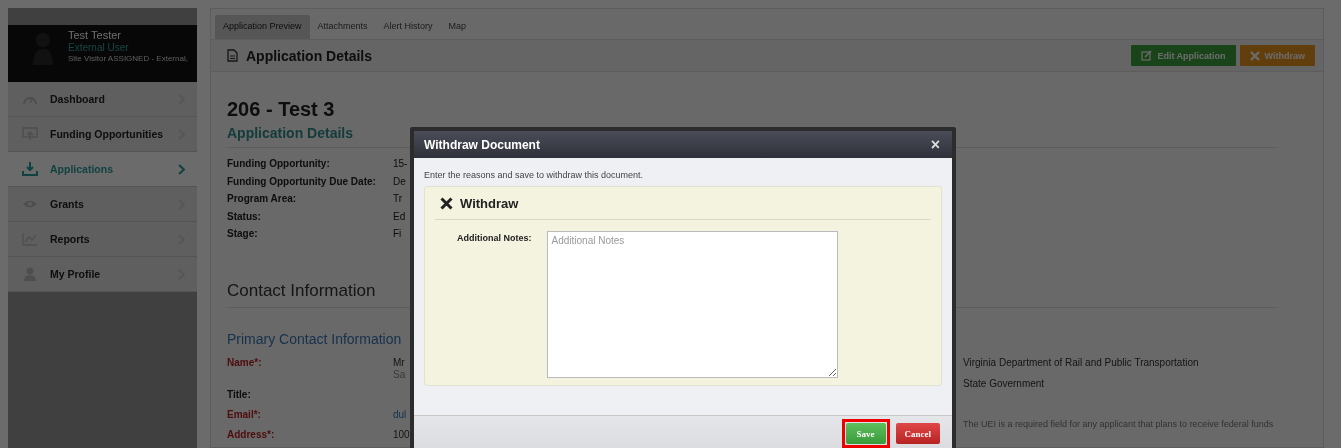 Image resolution: width=1341 pixels, height=448 pixels. What do you see at coordinates (95, 35) in the screenshot?
I see `user-name: Test Tester` at bounding box center [95, 35].